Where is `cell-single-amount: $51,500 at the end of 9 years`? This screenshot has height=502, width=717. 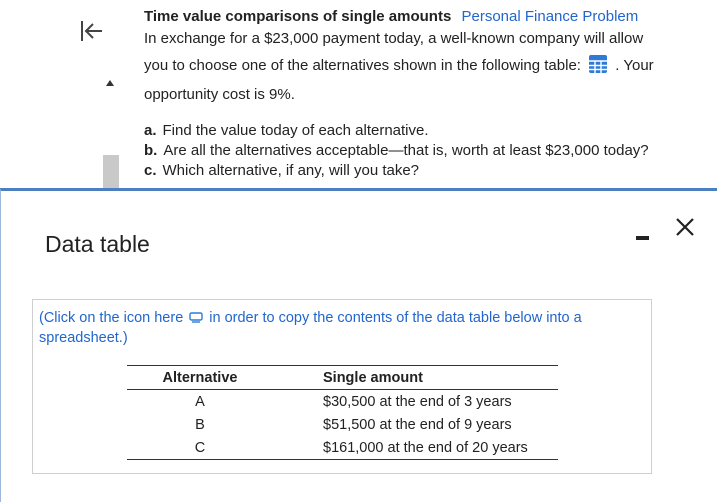 cell-single-amount: $51,500 at the end of 9 years is located at coordinates (417, 424).